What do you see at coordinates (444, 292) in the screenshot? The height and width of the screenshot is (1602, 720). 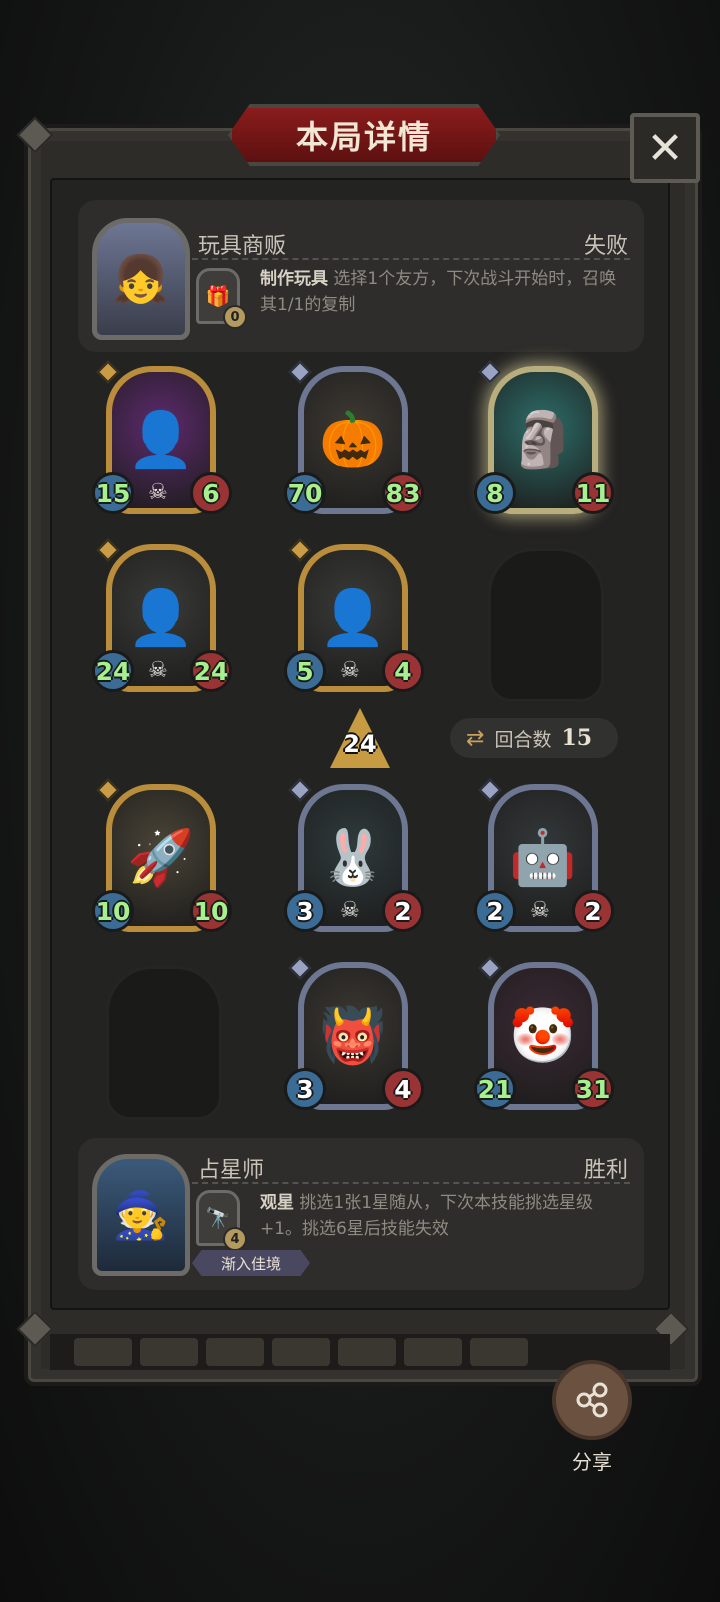 I see `opponent-skill-text: 制作玩具 选择1个友方，下次战斗开始时，召唤其1/1的复制` at bounding box center [444, 292].